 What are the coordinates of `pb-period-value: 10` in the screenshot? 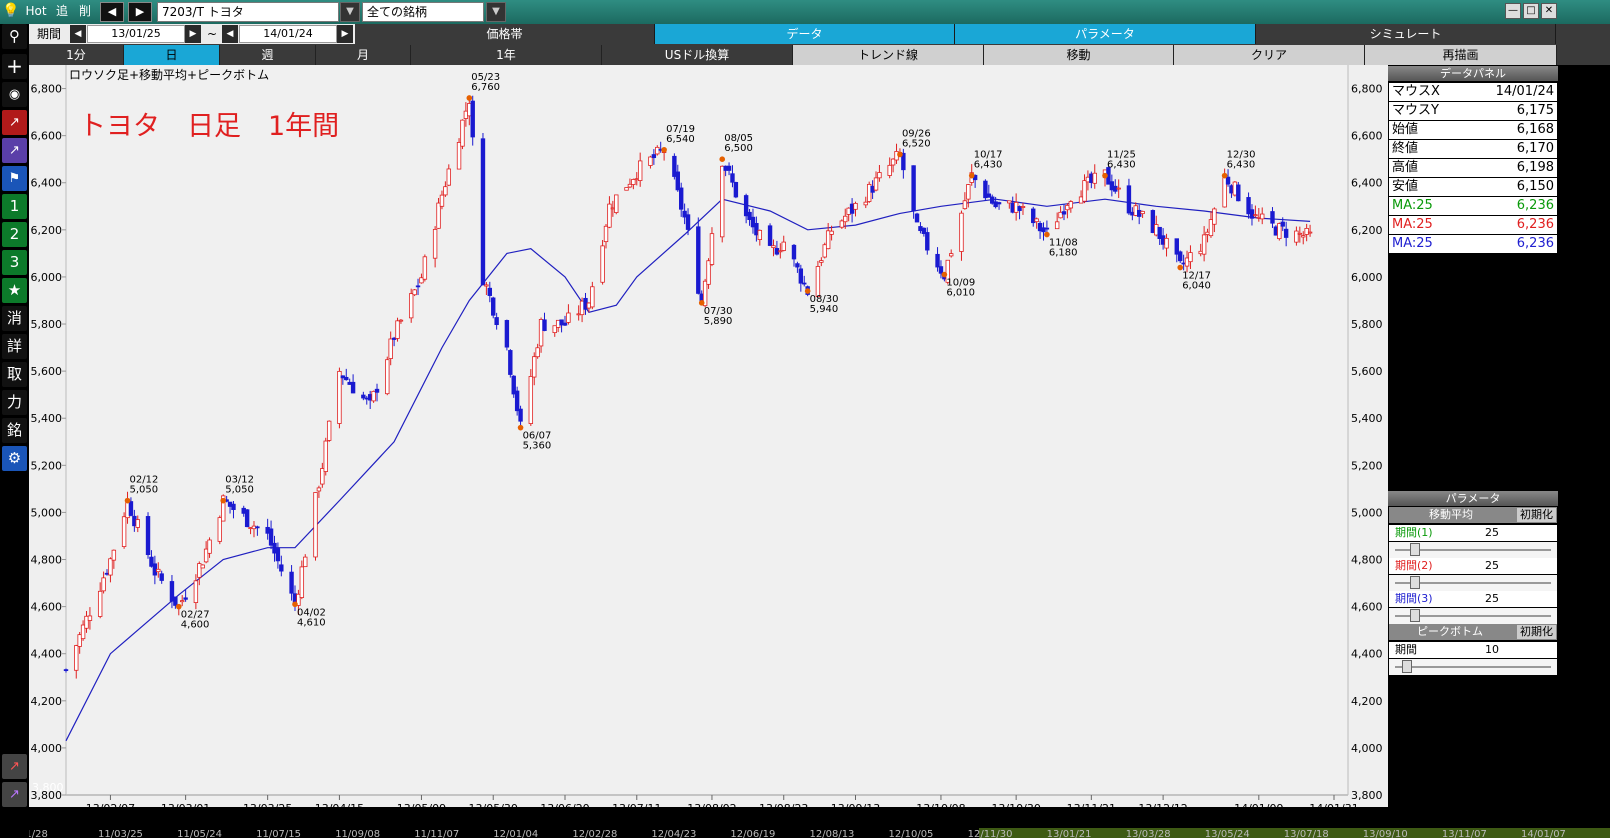 It's located at (1492, 650).